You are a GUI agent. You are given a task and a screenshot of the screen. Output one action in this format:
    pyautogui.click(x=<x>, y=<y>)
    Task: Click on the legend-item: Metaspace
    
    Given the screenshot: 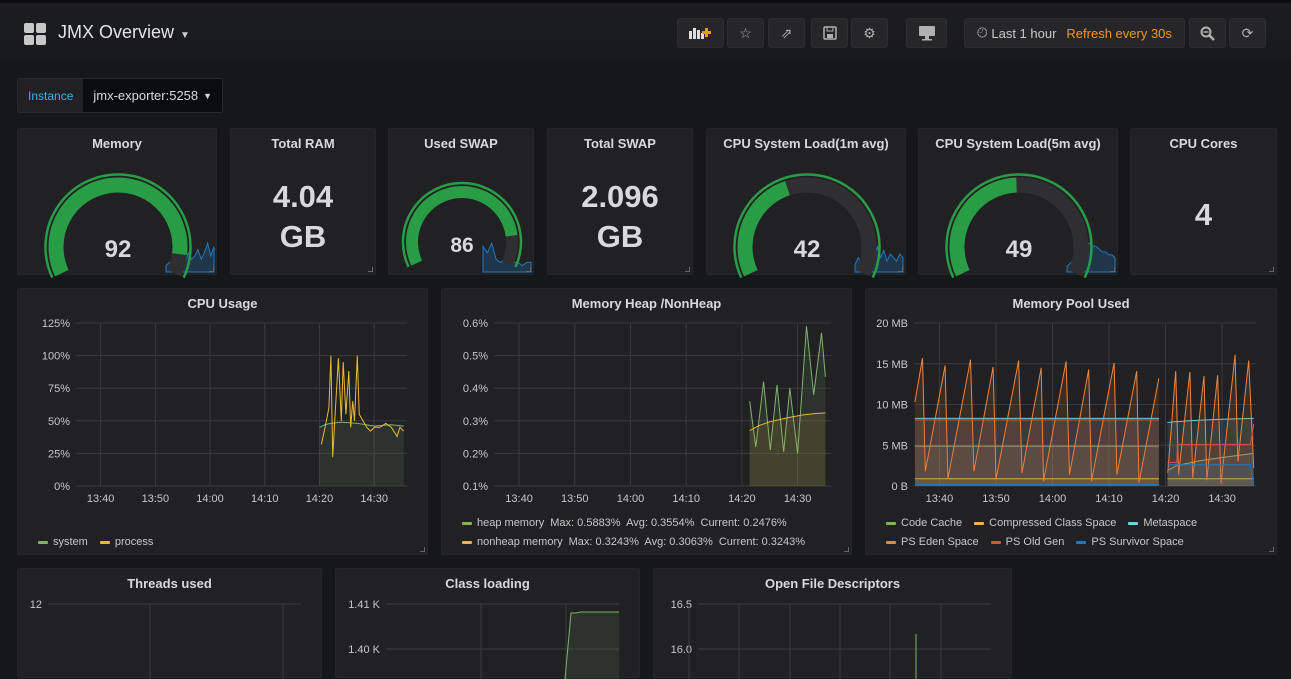 What is the action you would take?
    pyautogui.click(x=1162, y=523)
    